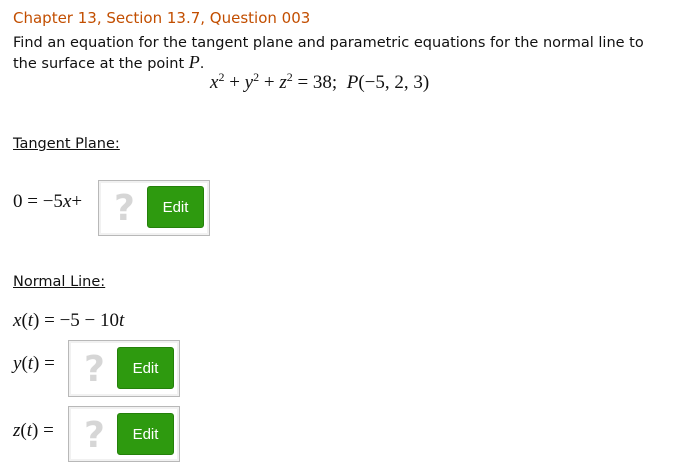 This screenshot has height=472, width=674. What do you see at coordinates (38, 201) in the screenshot?
I see `tp-prefix: 0 = −5` at bounding box center [38, 201].